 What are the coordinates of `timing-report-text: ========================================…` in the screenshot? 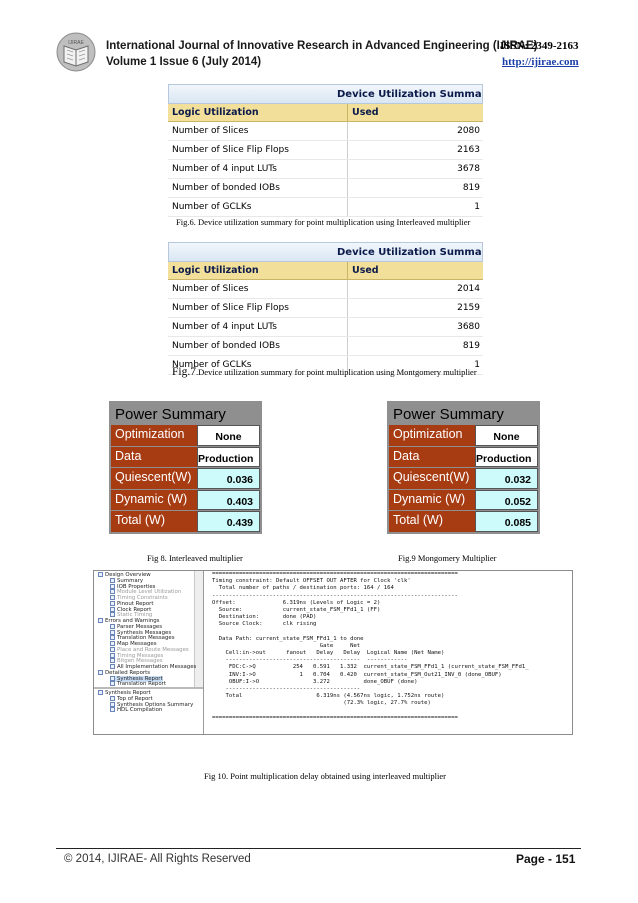 It's located at (391, 652).